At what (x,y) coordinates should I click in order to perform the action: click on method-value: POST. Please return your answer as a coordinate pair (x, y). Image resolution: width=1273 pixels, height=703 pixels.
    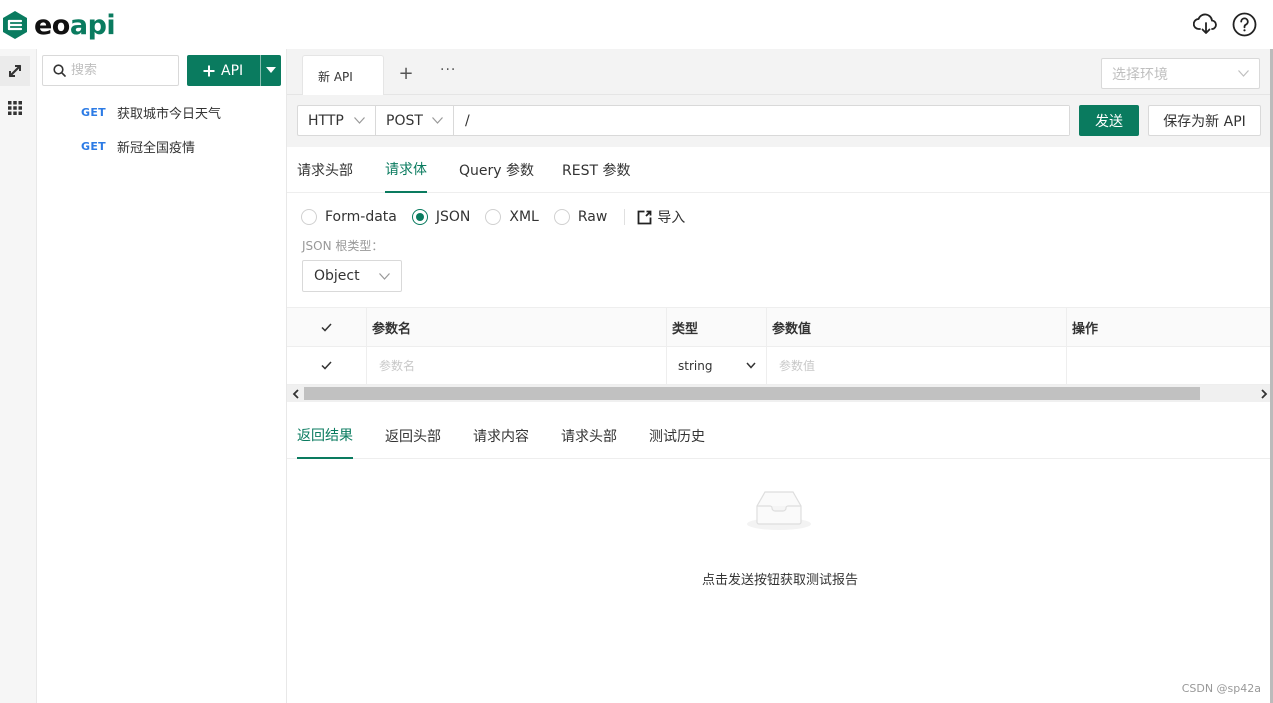
    Looking at the image, I should click on (404, 120).